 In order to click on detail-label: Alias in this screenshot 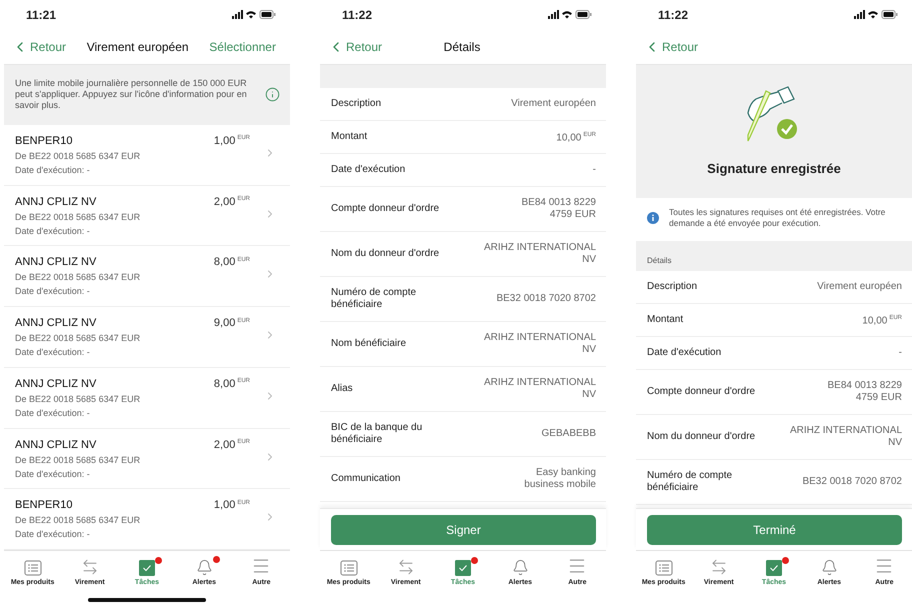, I will do `click(342, 389)`.